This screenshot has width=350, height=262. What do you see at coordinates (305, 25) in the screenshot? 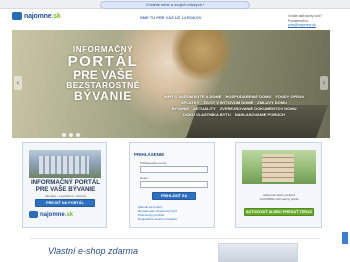
I see `contact-email-link: plus@najomne.sk` at bounding box center [305, 25].